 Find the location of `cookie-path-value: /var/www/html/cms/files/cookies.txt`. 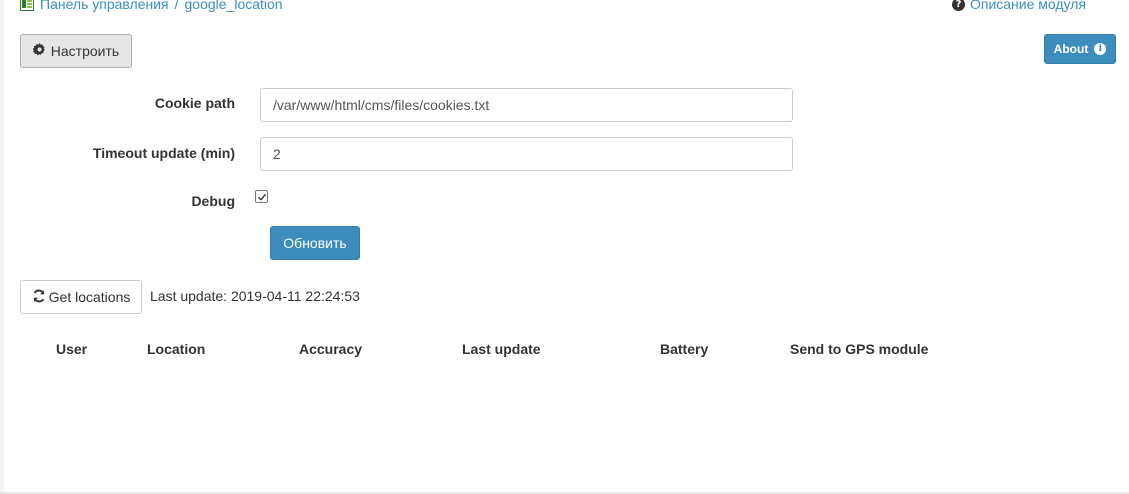

cookie-path-value: /var/www/html/cms/files/cookies.txt is located at coordinates (381, 105).